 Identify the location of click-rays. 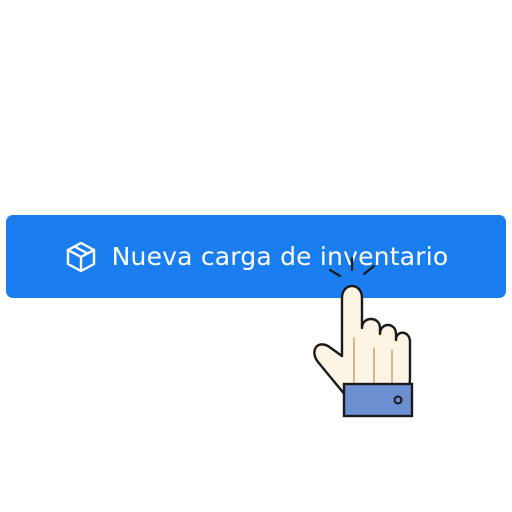
(352, 267).